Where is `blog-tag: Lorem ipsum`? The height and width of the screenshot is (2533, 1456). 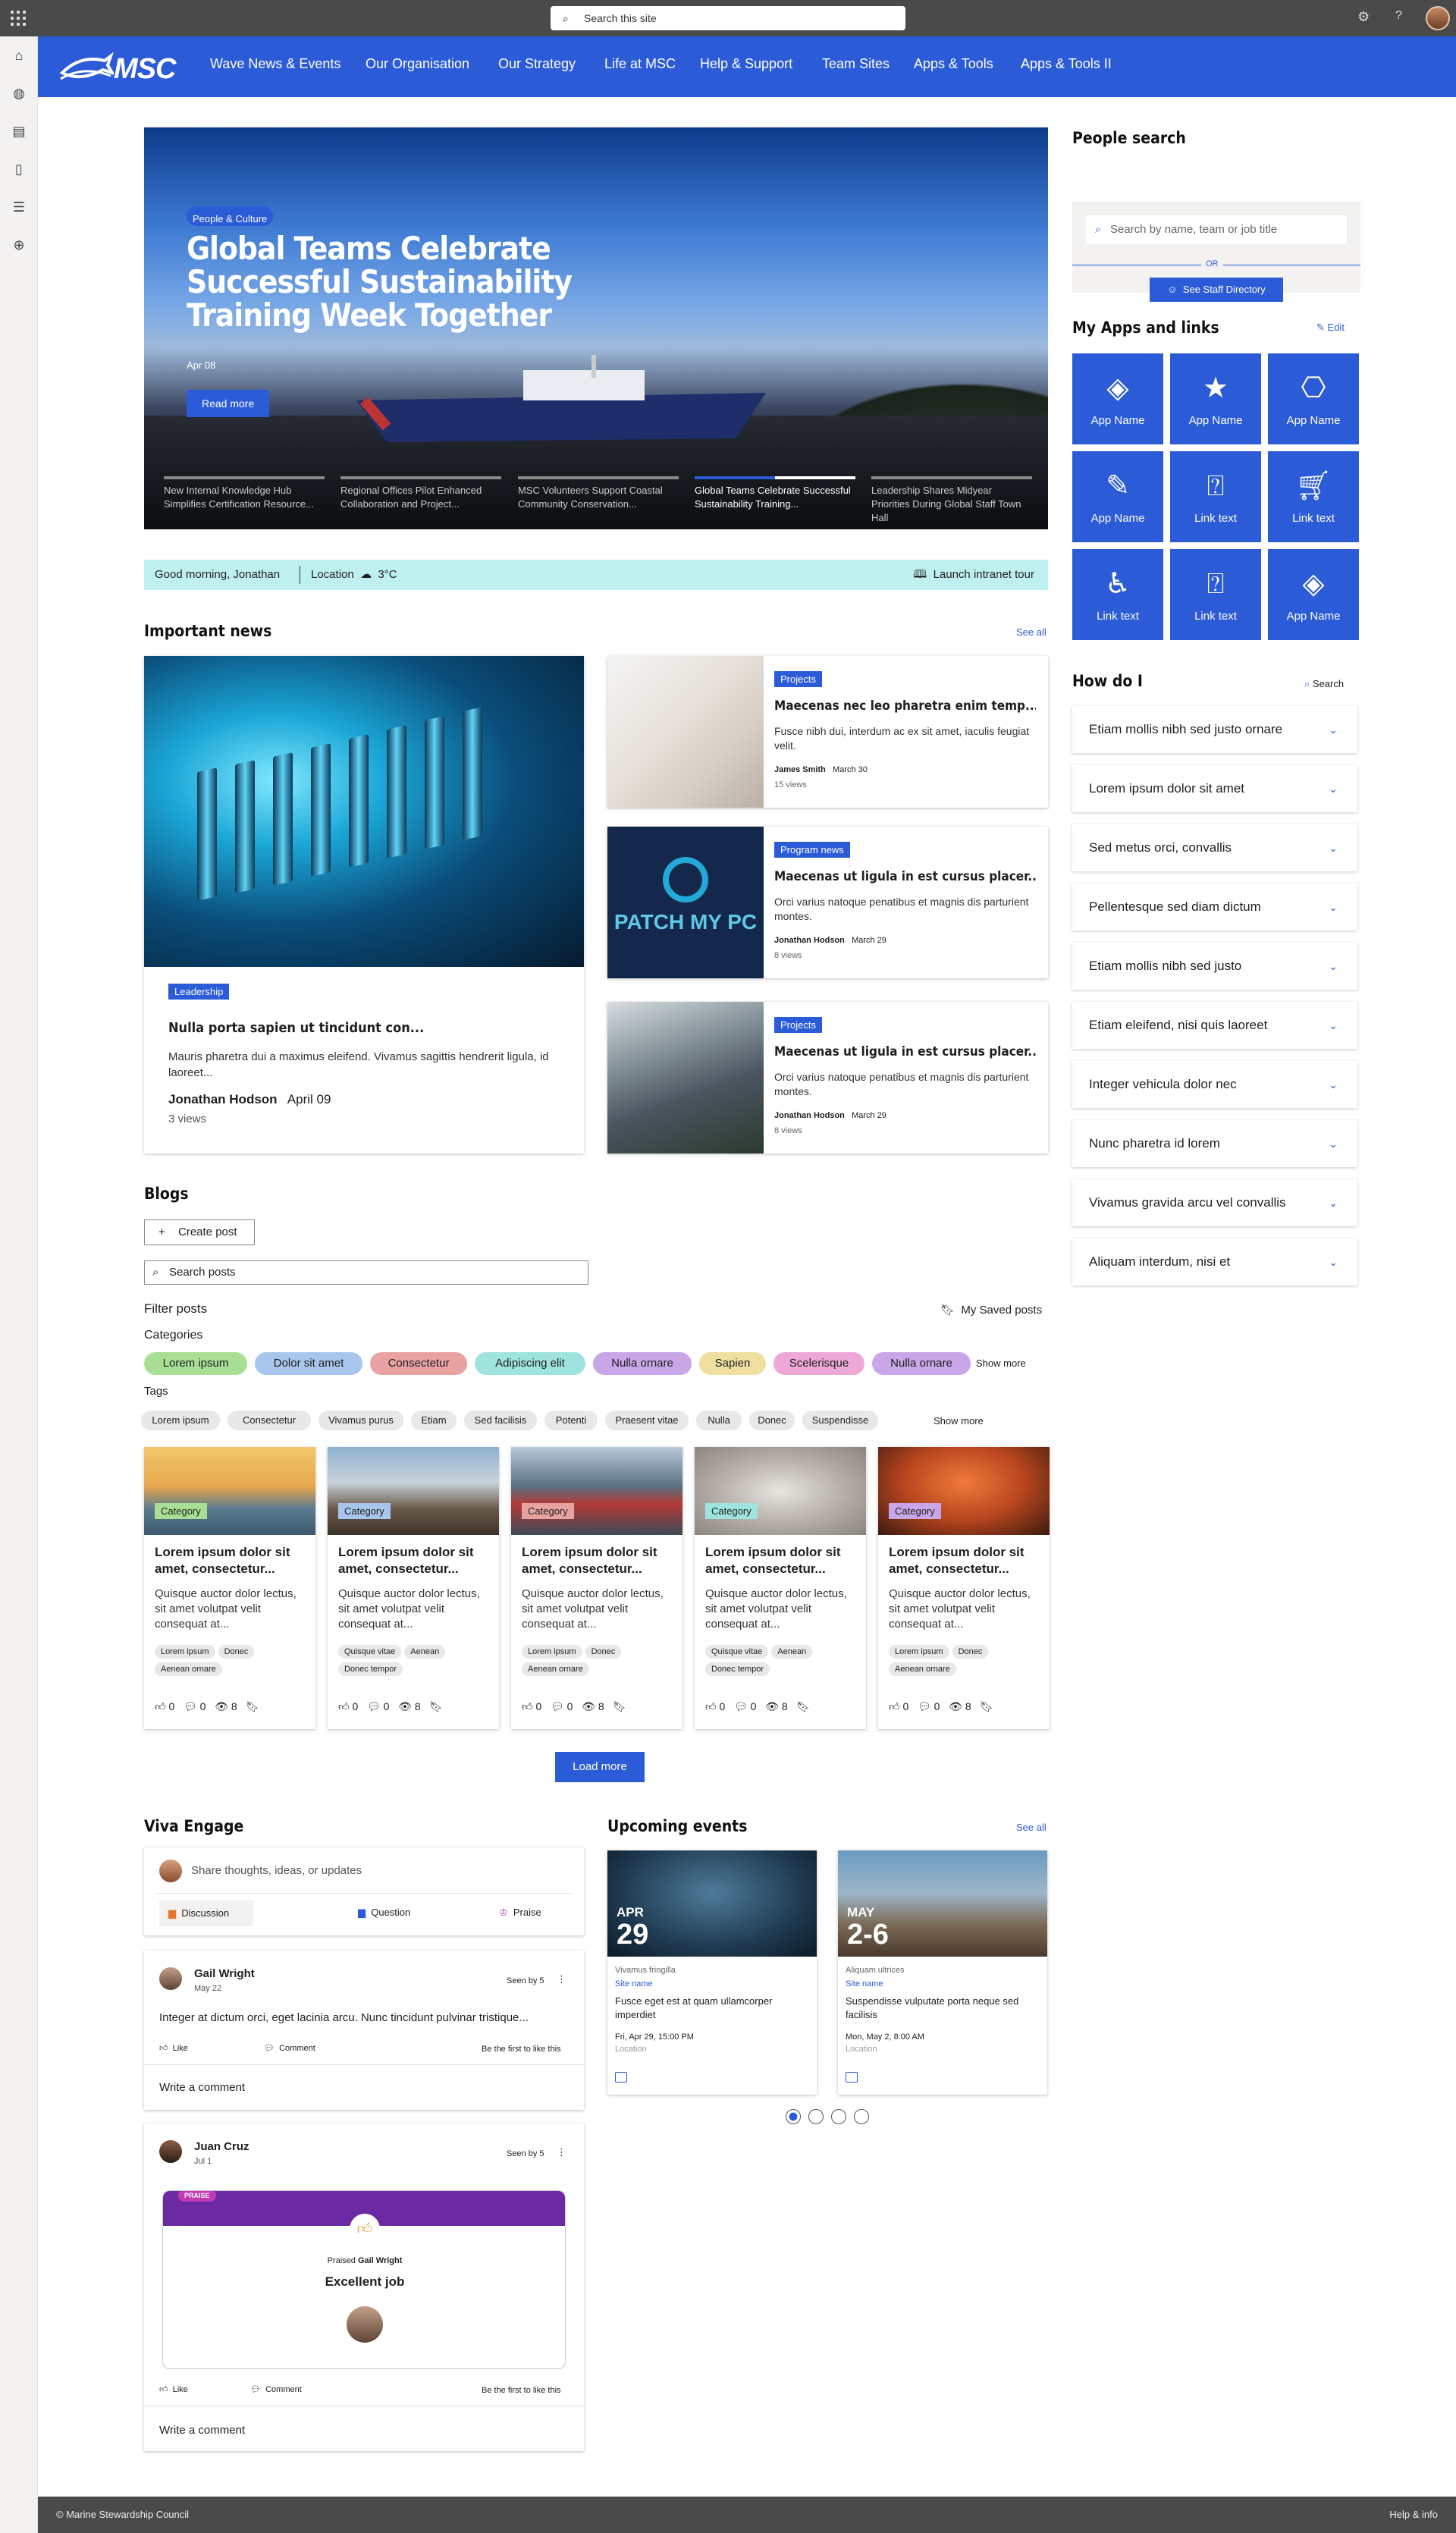 blog-tag: Lorem ipsum is located at coordinates (552, 1652).